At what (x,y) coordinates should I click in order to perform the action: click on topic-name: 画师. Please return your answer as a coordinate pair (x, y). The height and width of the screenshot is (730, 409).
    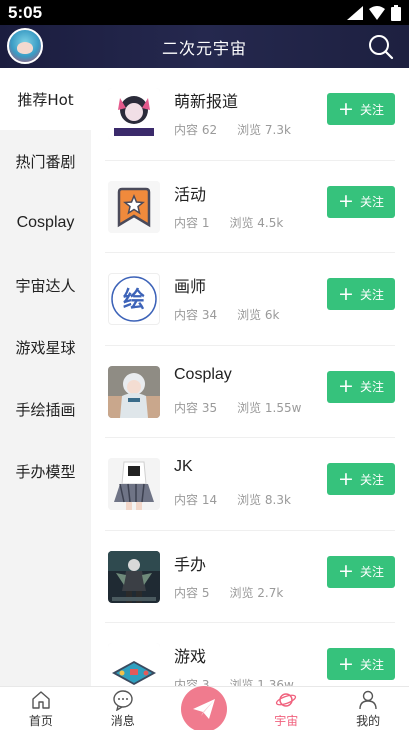
    Looking at the image, I should click on (190, 286).